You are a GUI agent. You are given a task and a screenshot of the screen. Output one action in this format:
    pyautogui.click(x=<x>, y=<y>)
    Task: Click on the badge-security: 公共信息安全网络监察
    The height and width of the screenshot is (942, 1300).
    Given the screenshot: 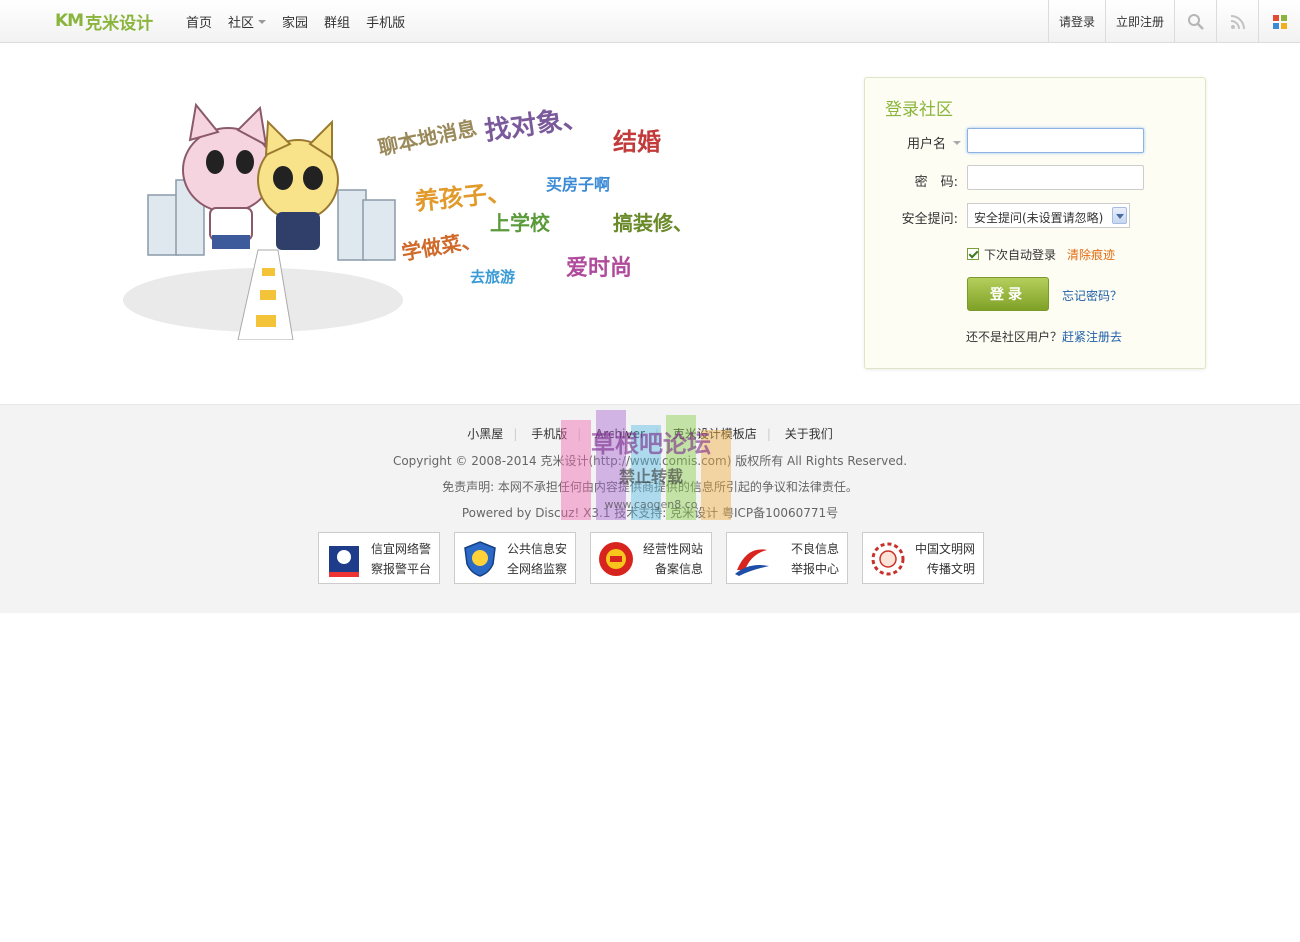 What is the action you would take?
    pyautogui.click(x=515, y=558)
    